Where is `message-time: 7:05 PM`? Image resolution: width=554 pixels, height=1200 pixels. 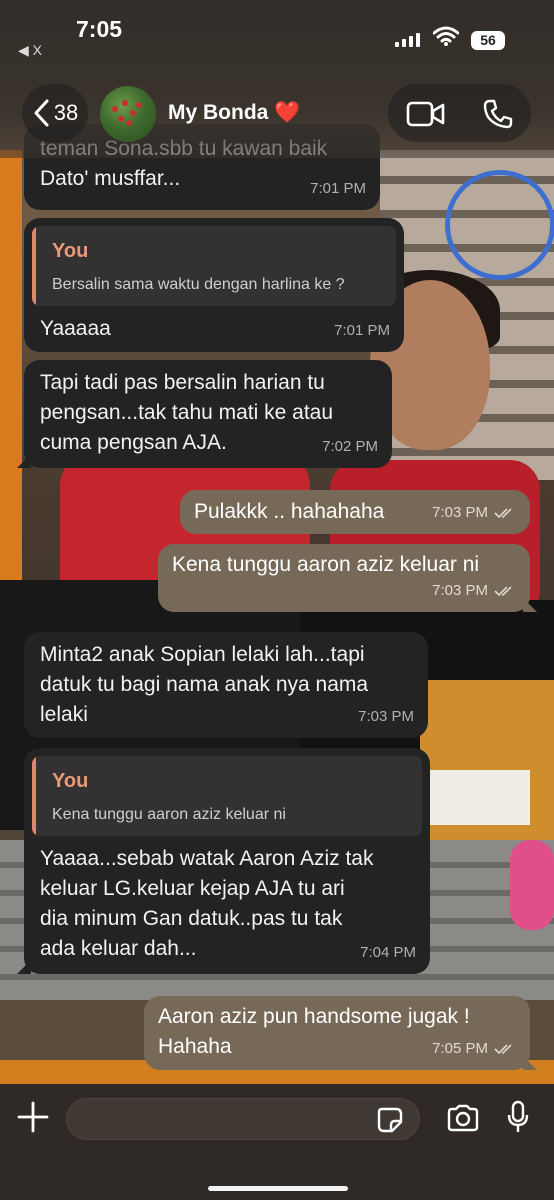 message-time: 7:05 PM is located at coordinates (474, 1049).